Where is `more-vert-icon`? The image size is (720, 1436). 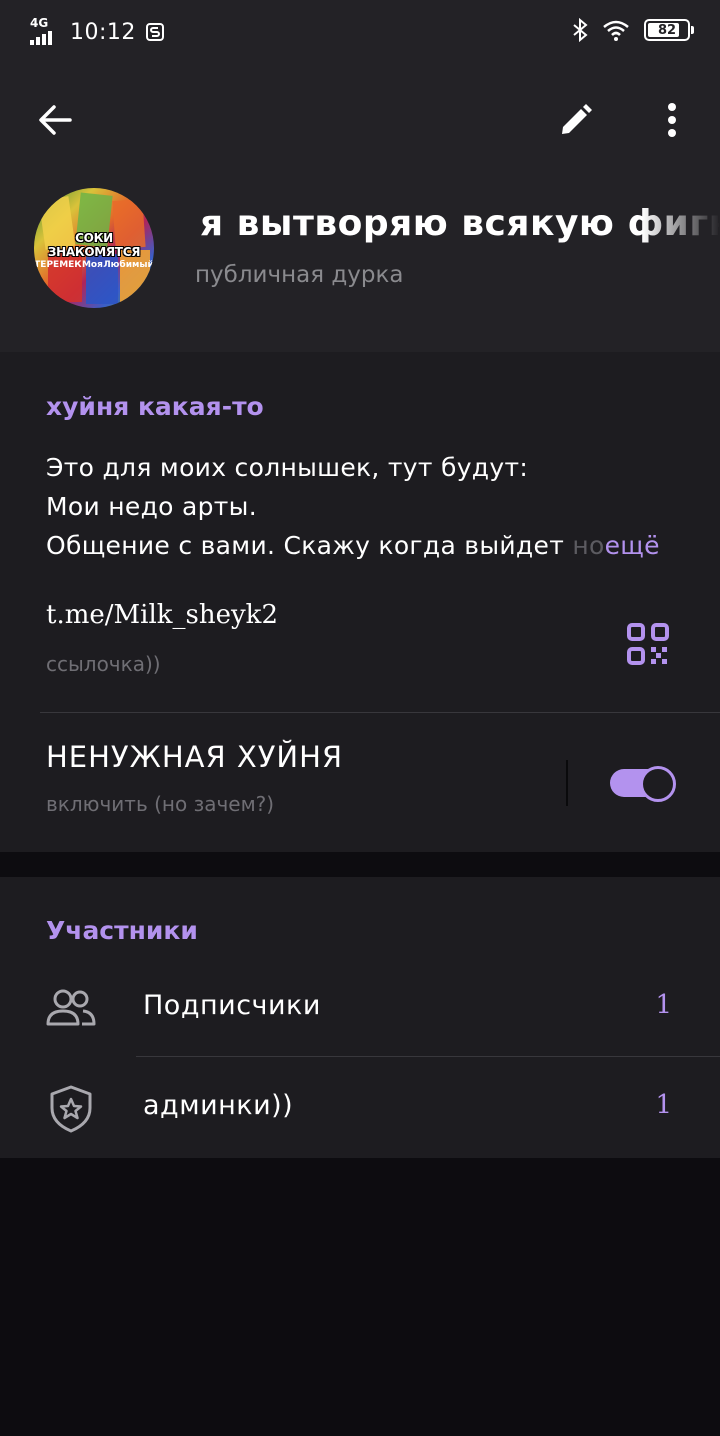 more-vert-icon is located at coordinates (672, 120).